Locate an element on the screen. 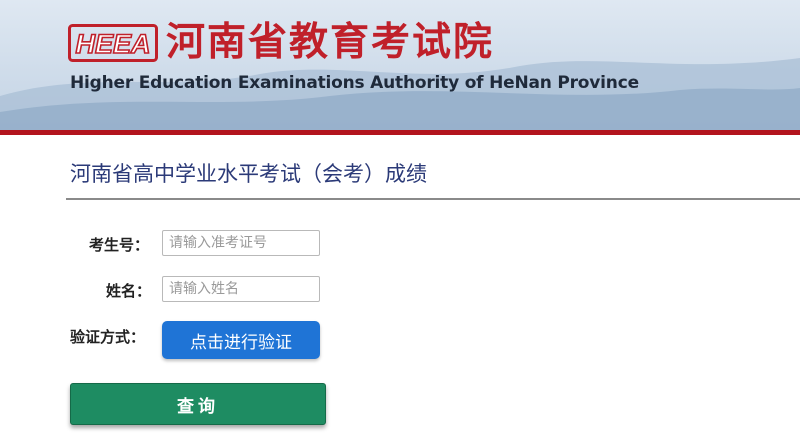 The width and height of the screenshot is (800, 444). page-title: 河南省高中学业水平考试（会考）成绩 is located at coordinates (248, 174).